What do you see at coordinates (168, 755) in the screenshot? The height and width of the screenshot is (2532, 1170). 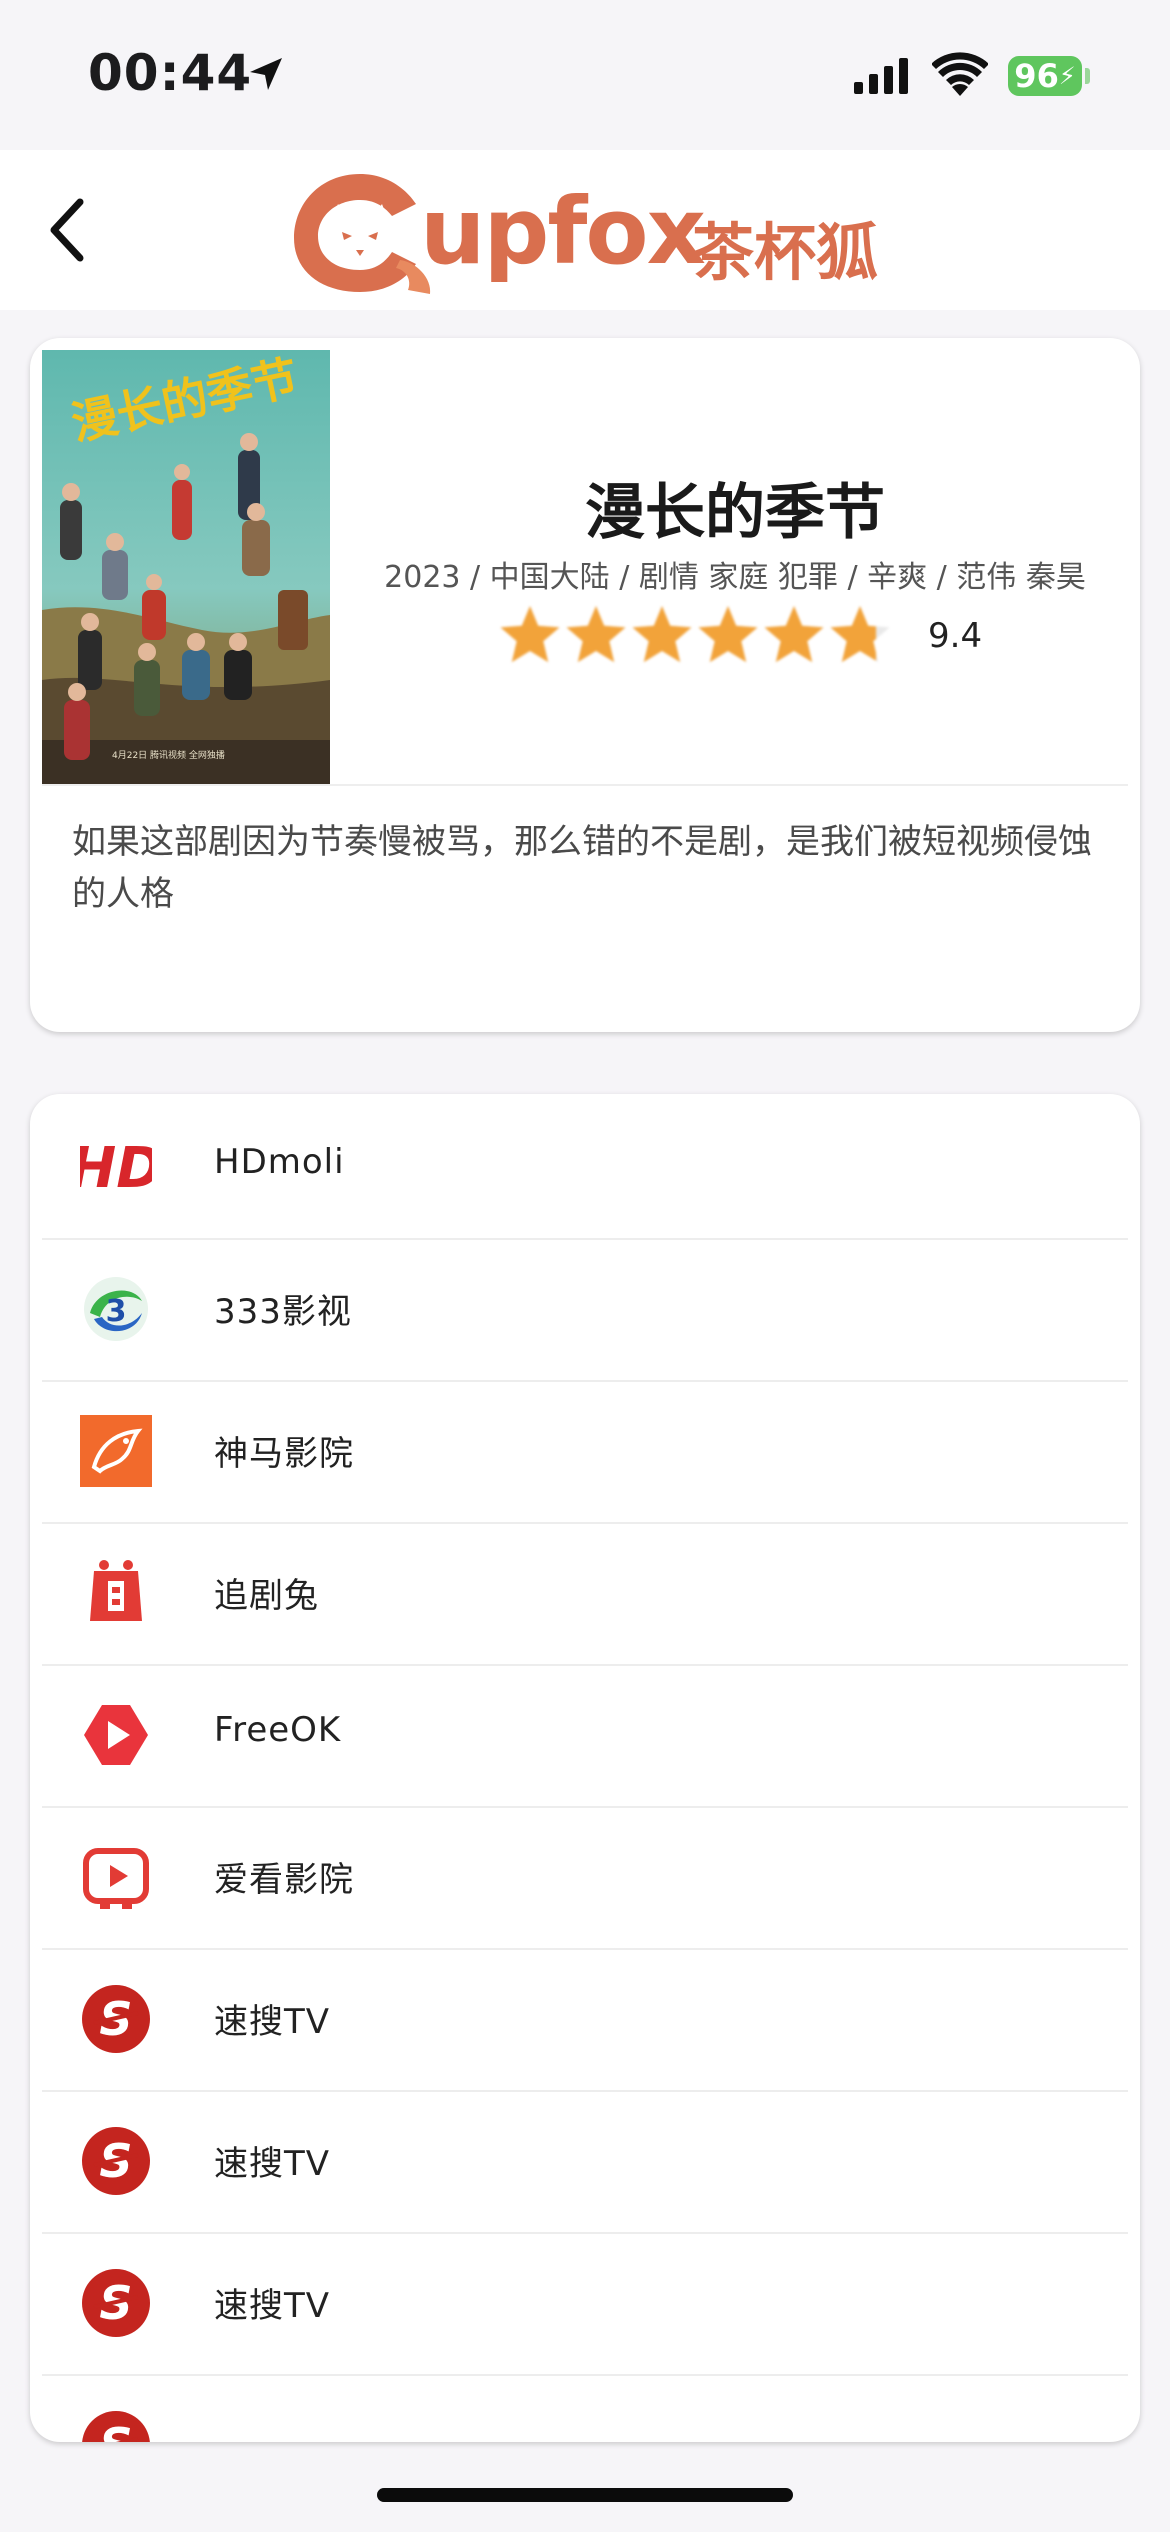 I see `svg-text: 4月22日 腾讯视频 全网独播` at bounding box center [168, 755].